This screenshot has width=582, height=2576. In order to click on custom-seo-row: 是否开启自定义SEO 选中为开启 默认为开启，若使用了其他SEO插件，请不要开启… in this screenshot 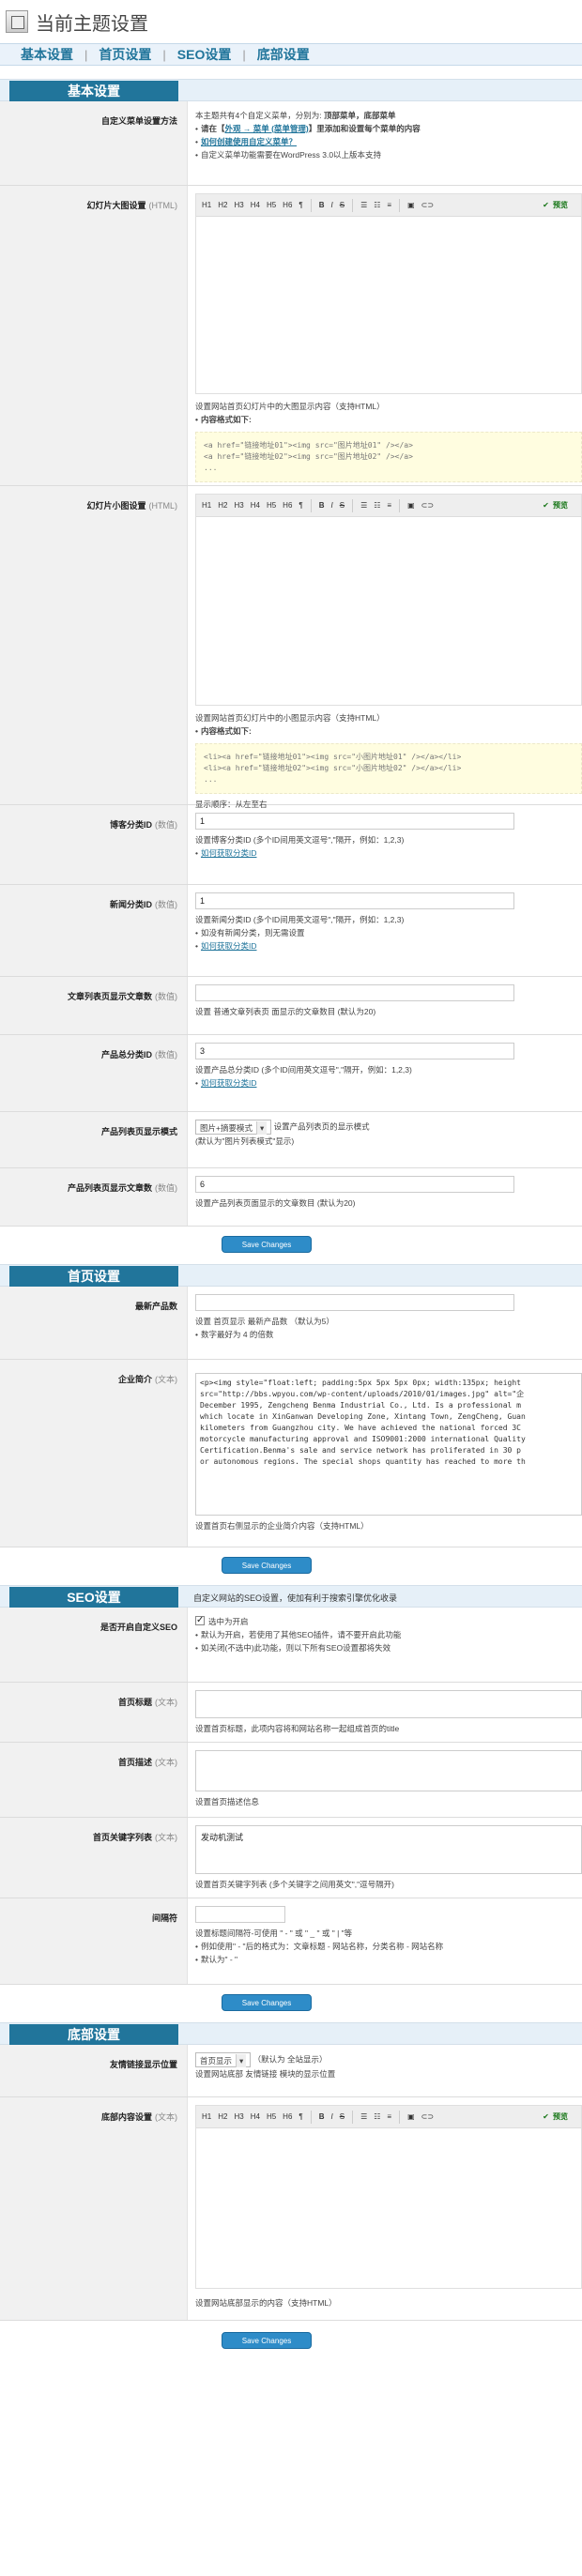, I will do `click(291, 1645)`.